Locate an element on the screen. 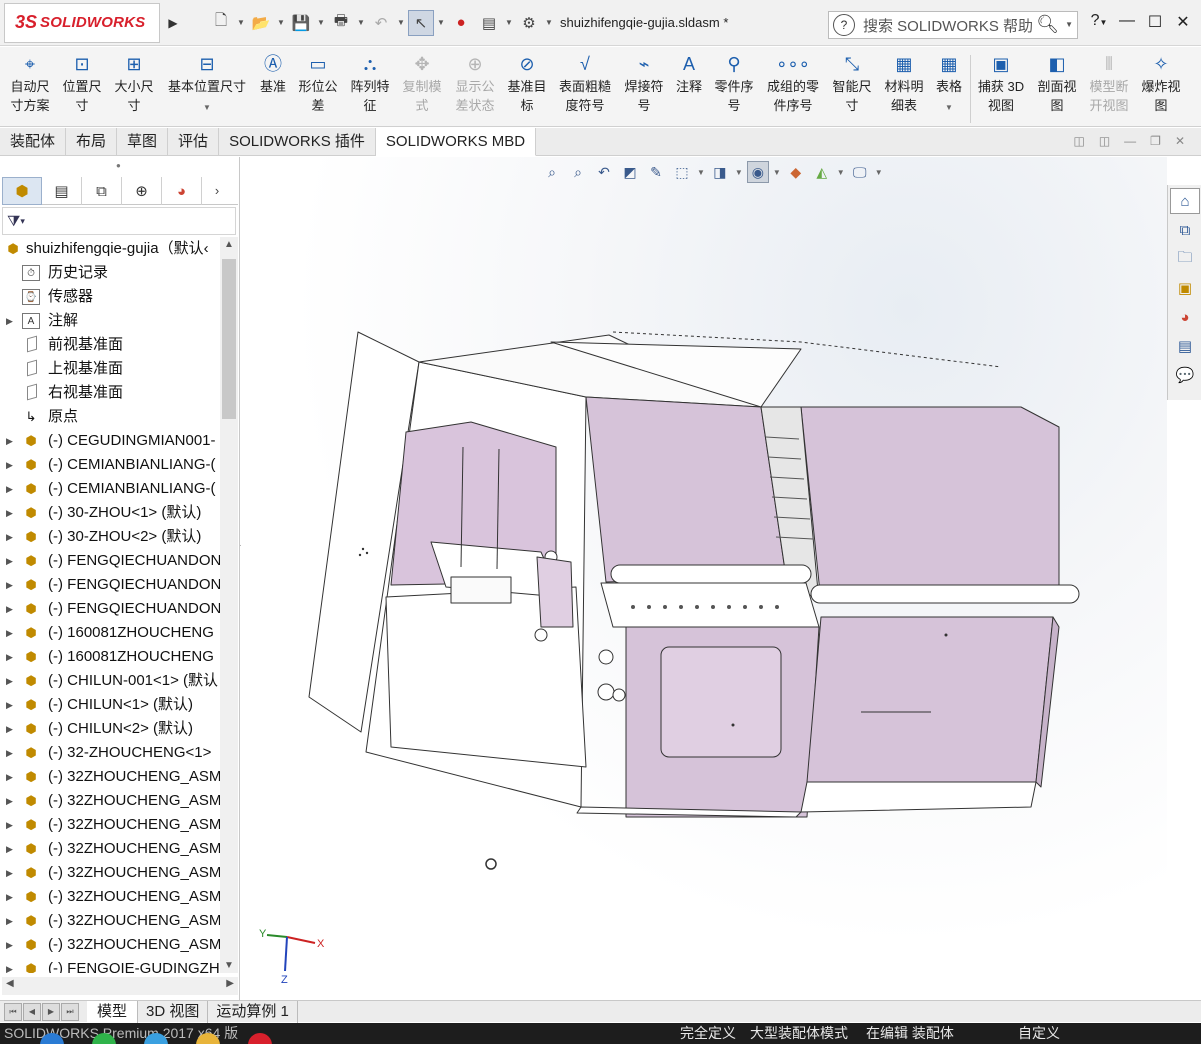  cmd-surface-finish-button: √ 表面粗糙 度符号 is located at coordinates (585, 83).